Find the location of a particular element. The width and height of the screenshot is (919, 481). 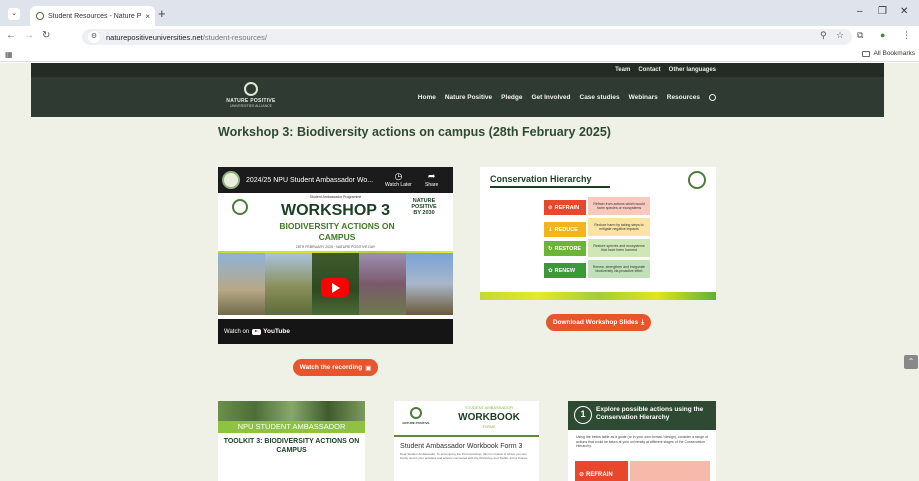

zoom-icon: ⚲ is located at coordinates (823, 35).